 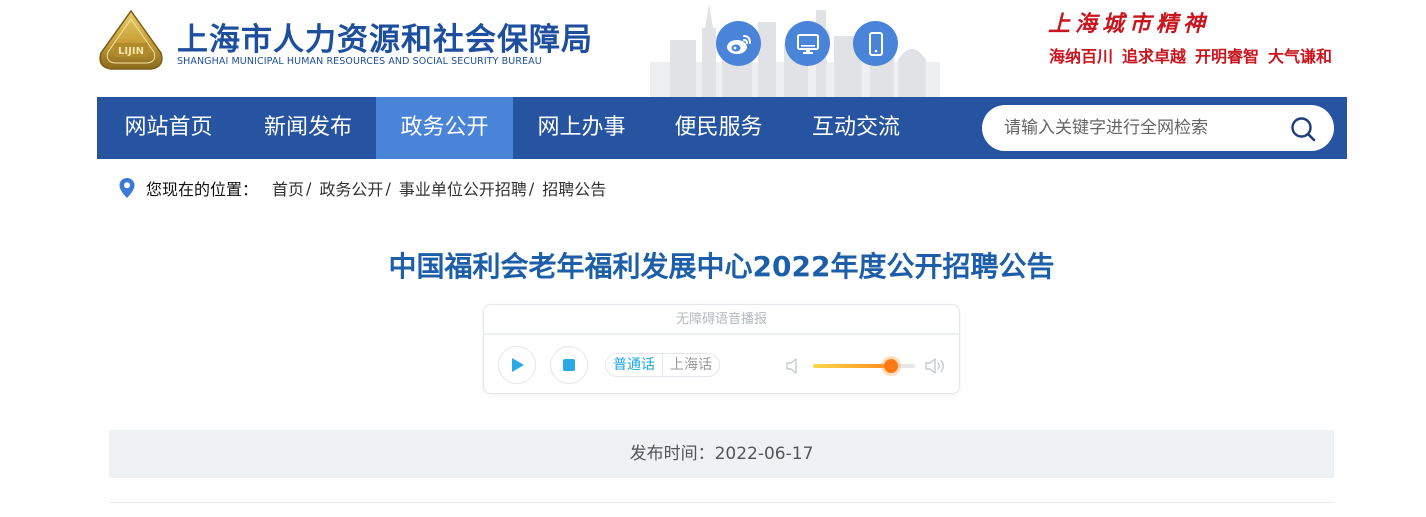 I want to click on nav-item-home: 网站首页, so click(x=168, y=128).